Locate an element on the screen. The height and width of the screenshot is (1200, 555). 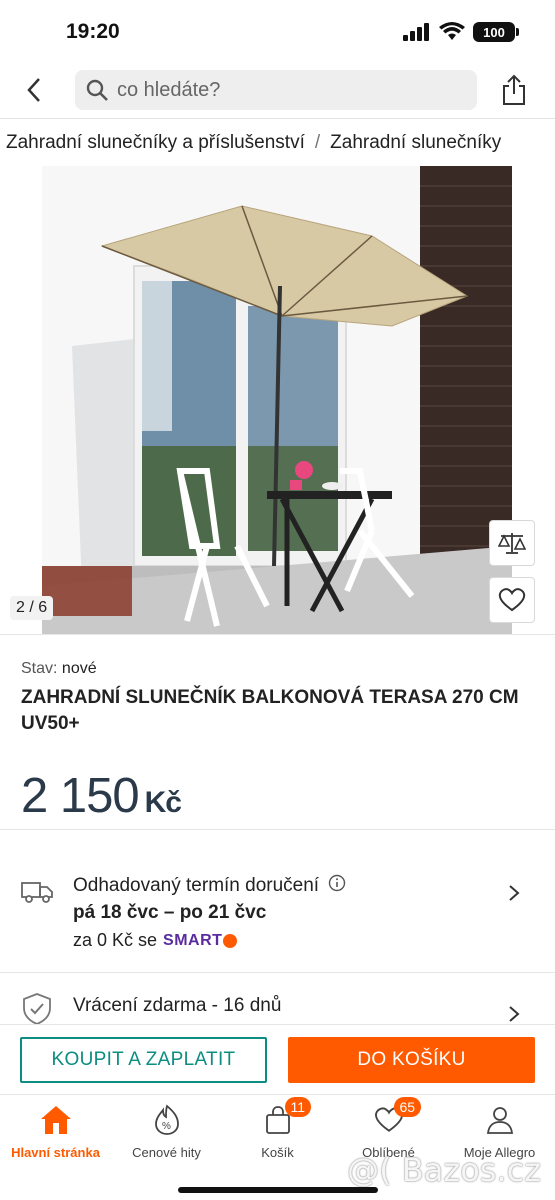
delivery-cost-text: za 0 Kč se is located at coordinates (115, 940).